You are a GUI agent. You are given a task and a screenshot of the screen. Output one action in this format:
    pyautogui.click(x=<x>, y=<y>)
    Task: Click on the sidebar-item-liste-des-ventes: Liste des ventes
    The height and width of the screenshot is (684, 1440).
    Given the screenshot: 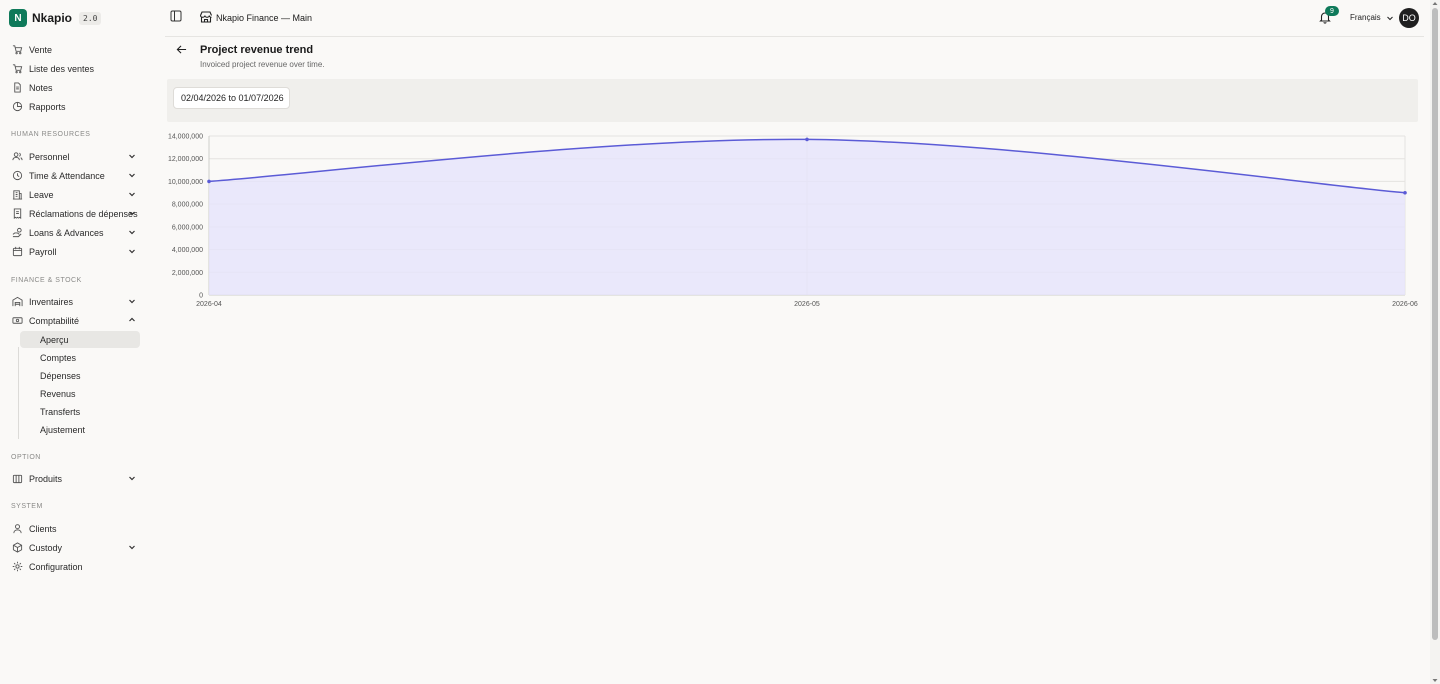 What is the action you would take?
    pyautogui.click(x=75, y=68)
    